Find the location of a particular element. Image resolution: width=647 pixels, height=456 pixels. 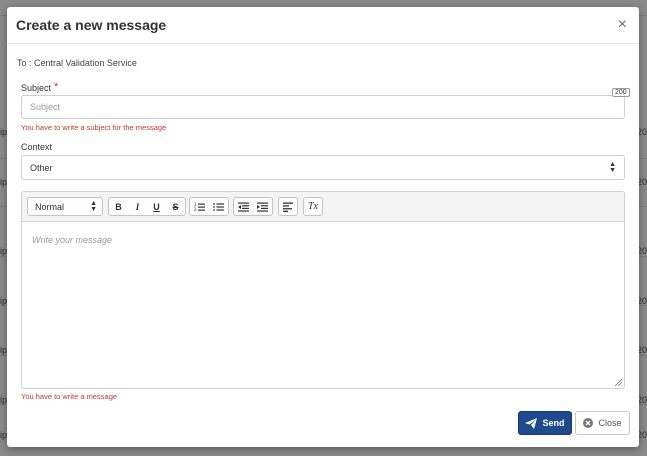

clear-format-group: Tx is located at coordinates (313, 206).